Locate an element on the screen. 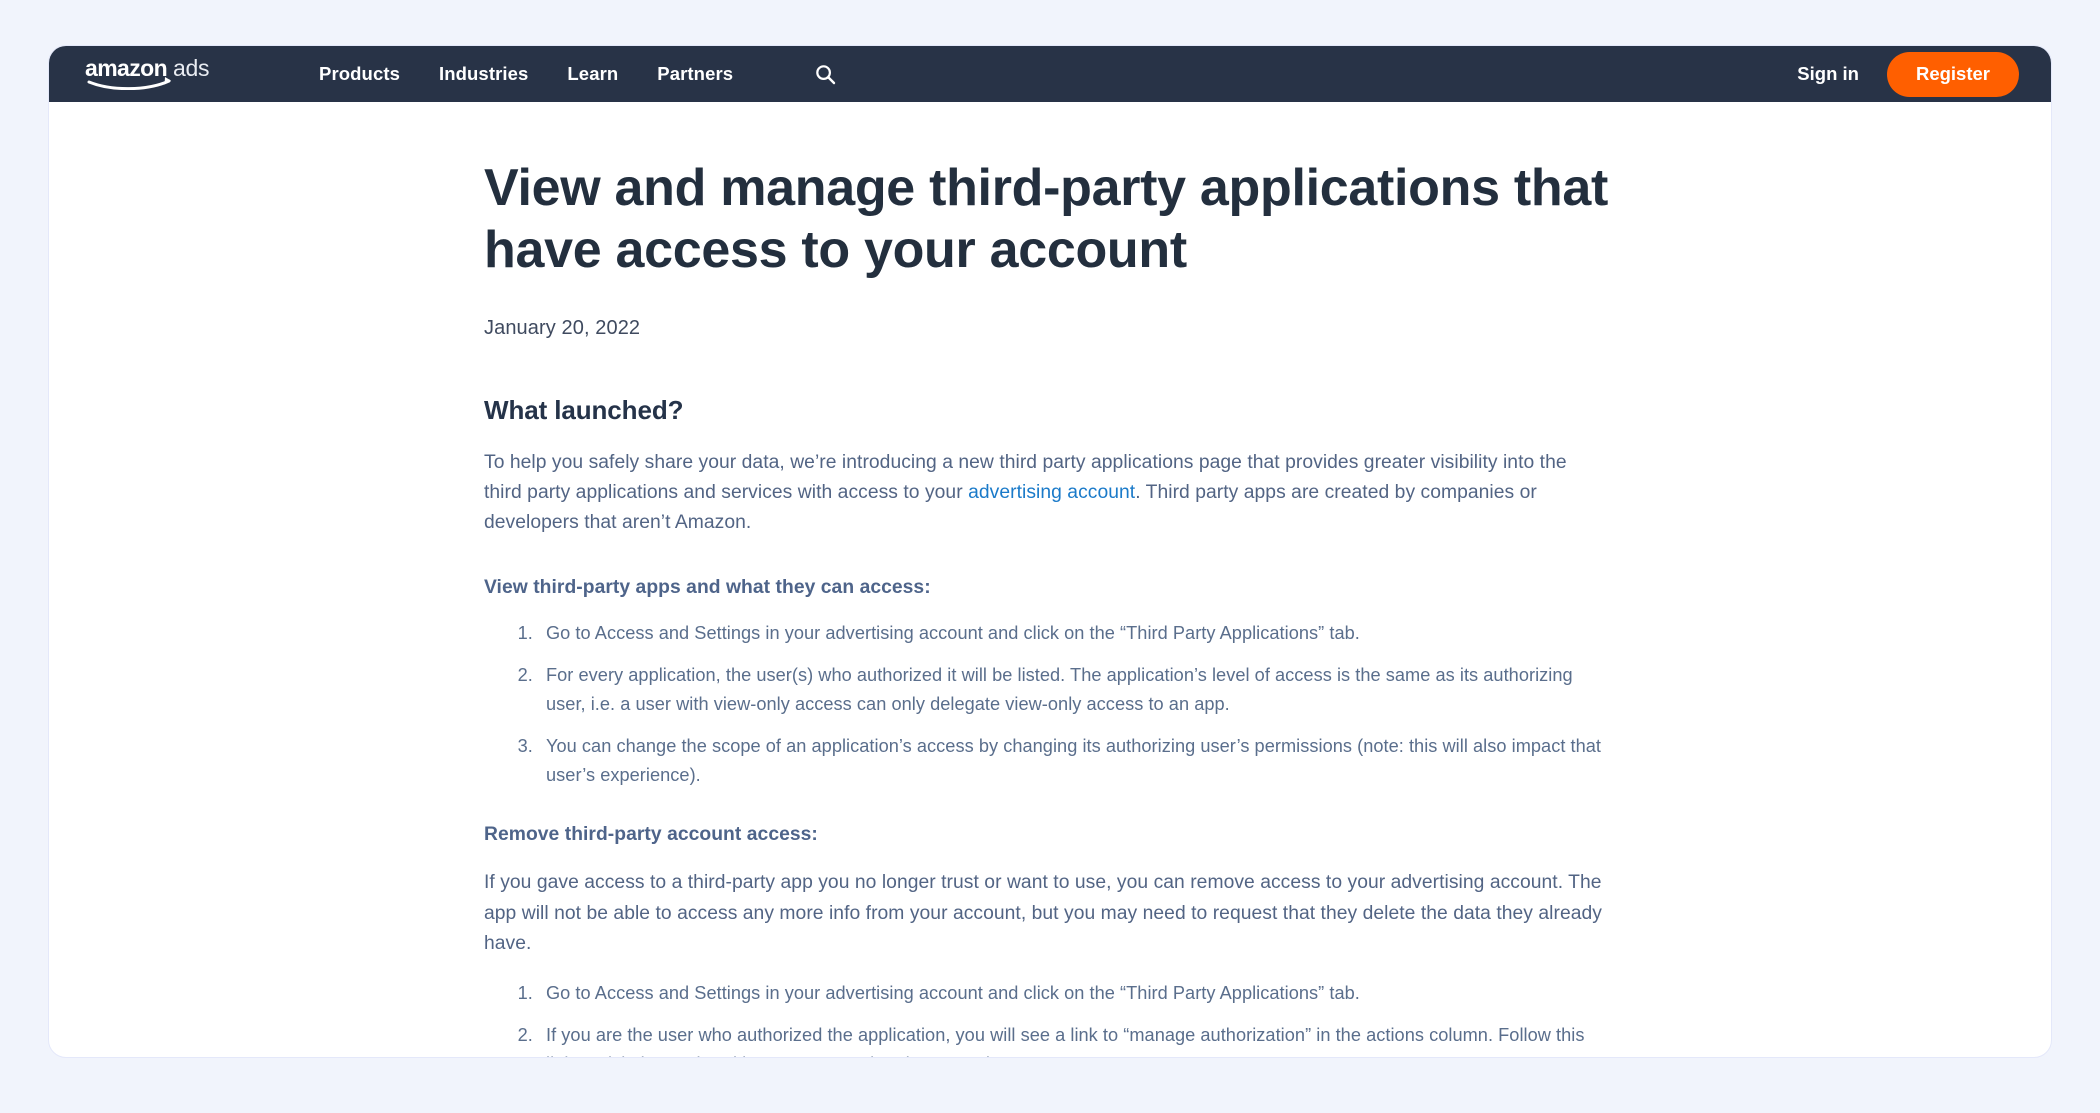  amazon-ads-wordmark-icon: amazon ads is located at coordinates (147, 73).